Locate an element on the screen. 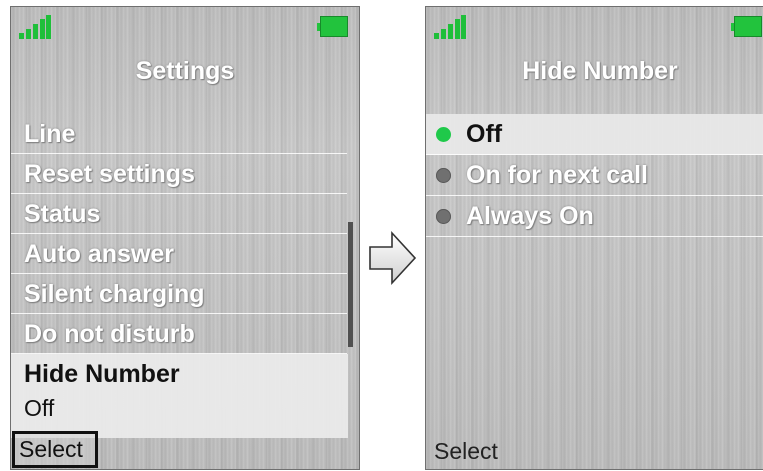  menu-item-do-not-disturb: Do not disturb is located at coordinates (179, 334).